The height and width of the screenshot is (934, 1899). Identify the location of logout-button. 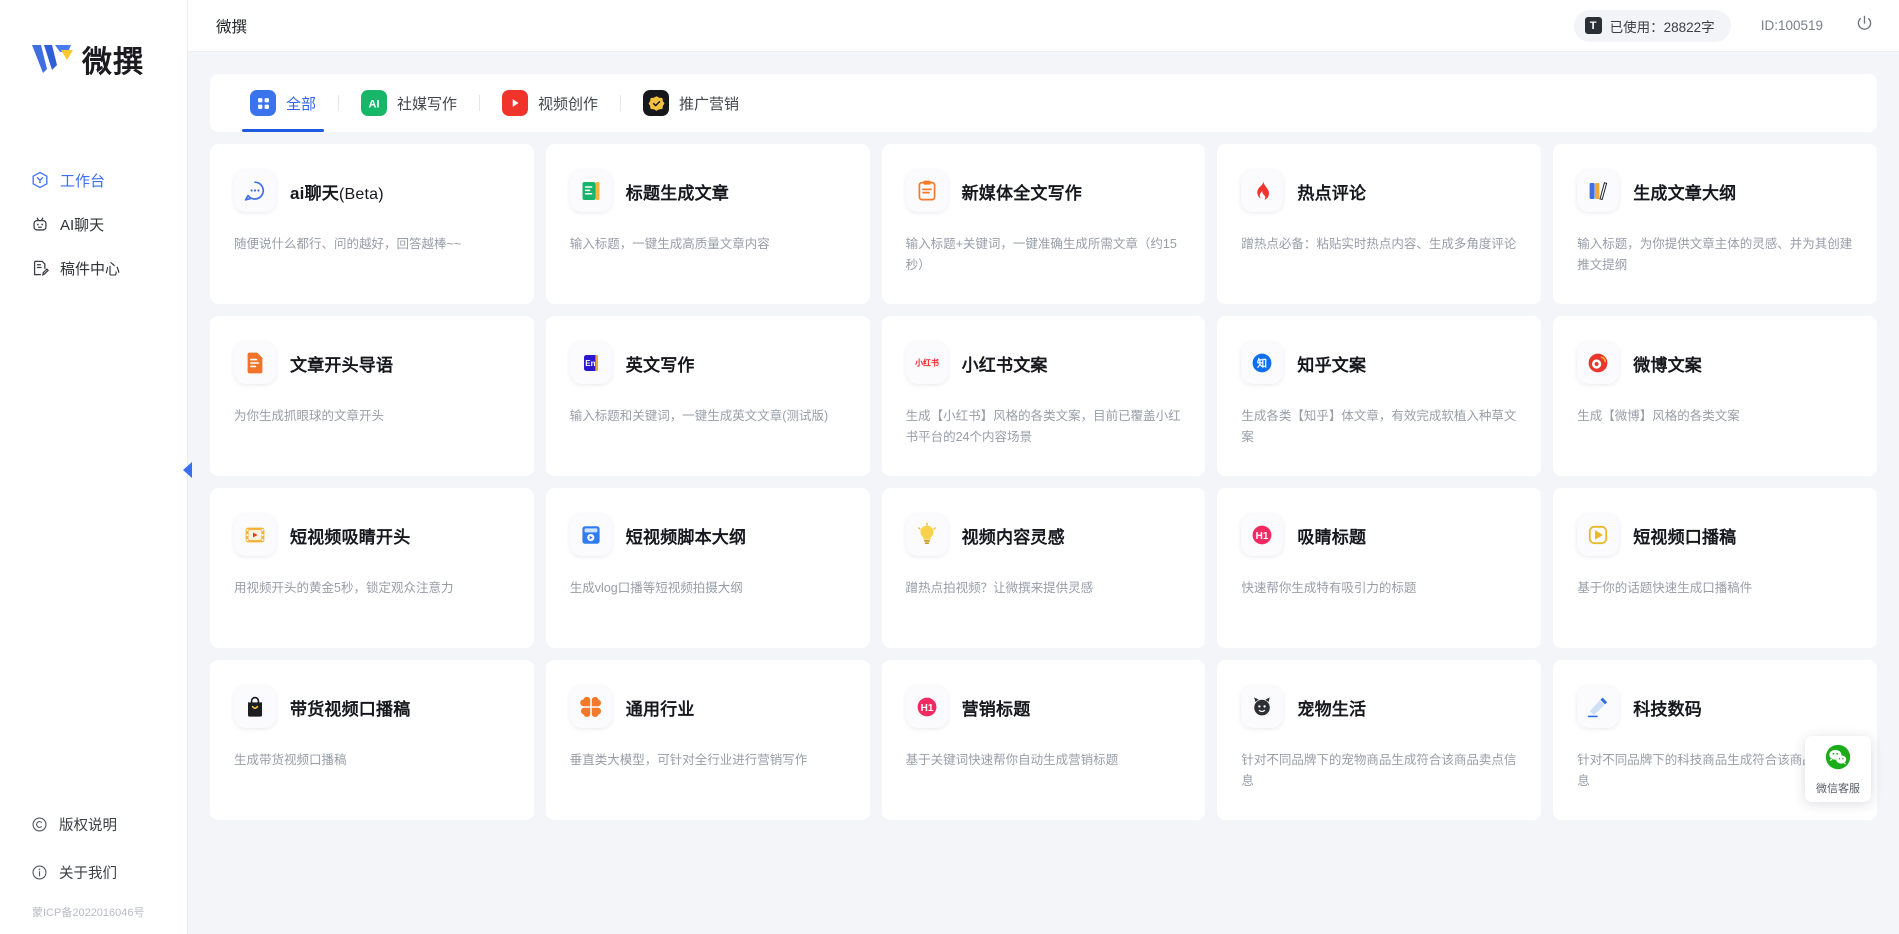
(1864, 26).